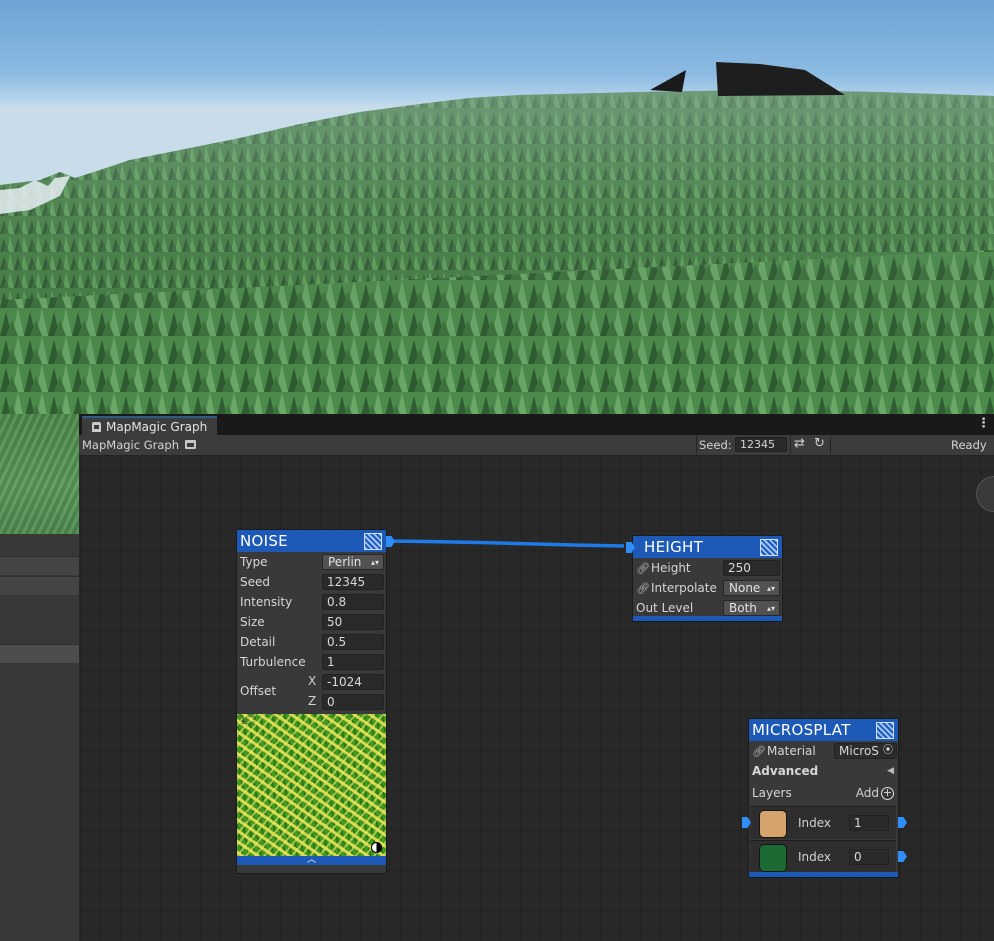  Describe the element at coordinates (801, 730) in the screenshot. I see `node-title: MICROSPLAT` at that location.